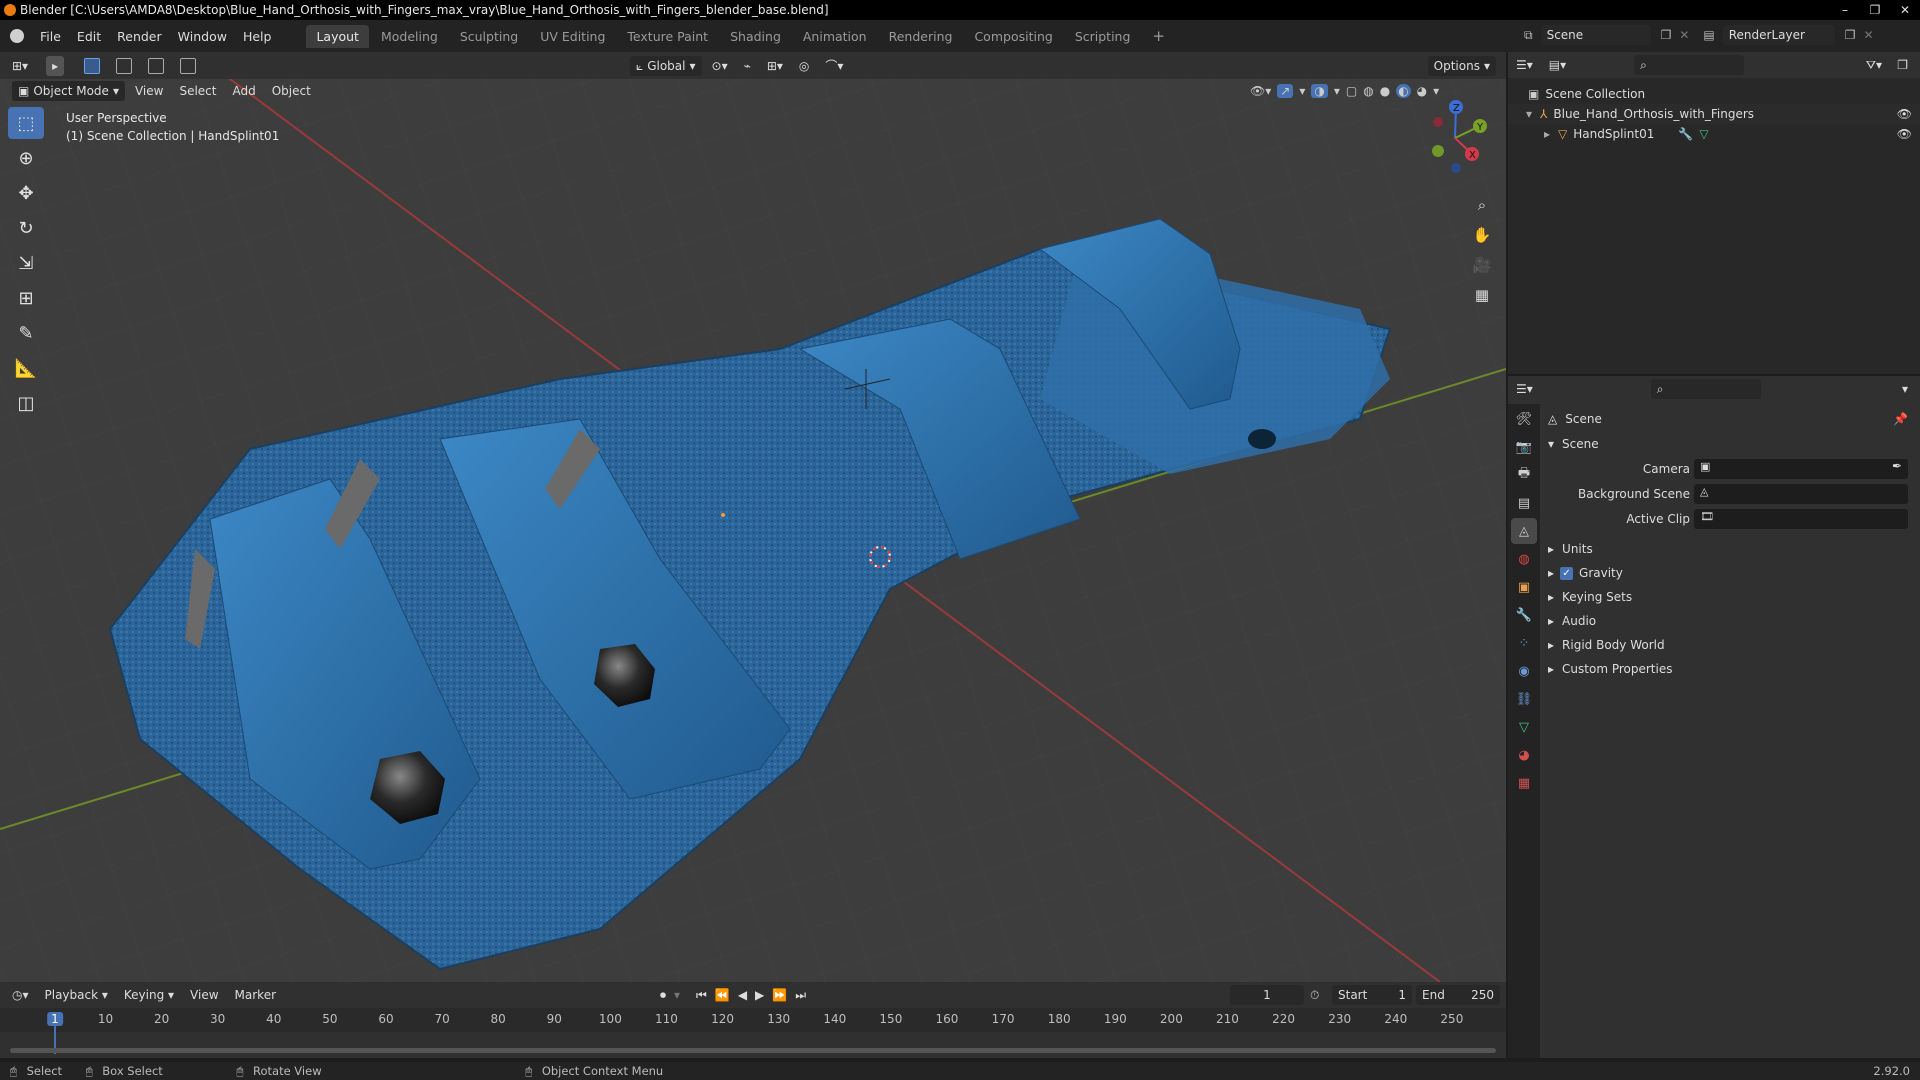 This screenshot has height=1080, width=1920. Describe the element at coordinates (409, 36) in the screenshot. I see `tab-modeling: Modeling` at that location.